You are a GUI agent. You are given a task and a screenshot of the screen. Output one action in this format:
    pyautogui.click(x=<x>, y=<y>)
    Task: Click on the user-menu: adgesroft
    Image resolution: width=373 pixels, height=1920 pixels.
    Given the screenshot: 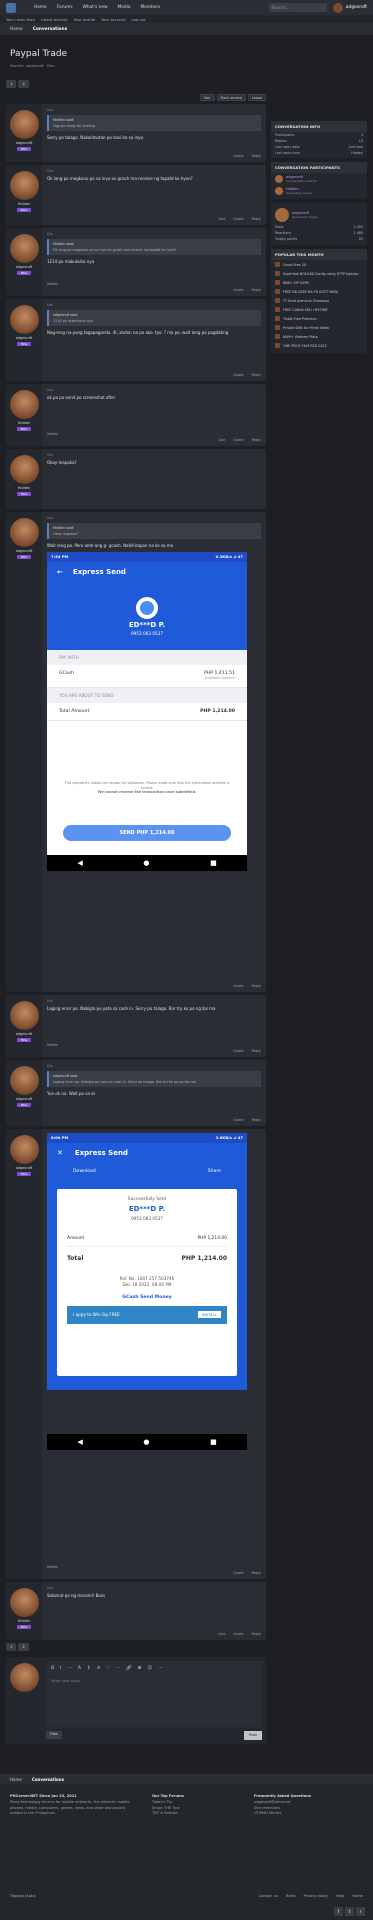 What is the action you would take?
    pyautogui.click(x=349, y=7)
    